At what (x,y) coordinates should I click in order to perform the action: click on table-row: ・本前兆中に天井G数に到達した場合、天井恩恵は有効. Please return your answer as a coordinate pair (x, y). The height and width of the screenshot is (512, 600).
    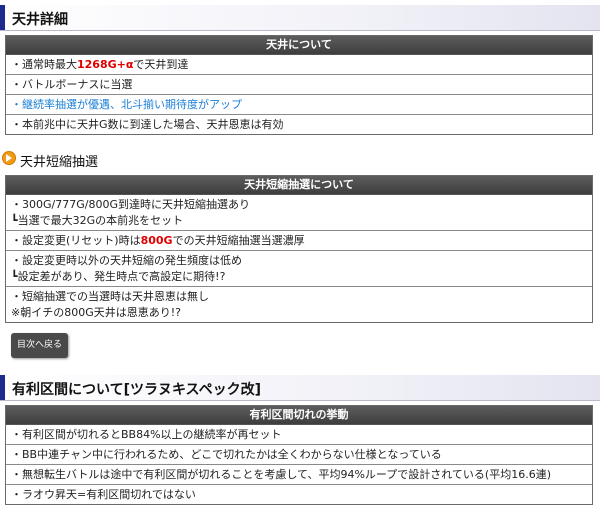
    Looking at the image, I should click on (147, 124).